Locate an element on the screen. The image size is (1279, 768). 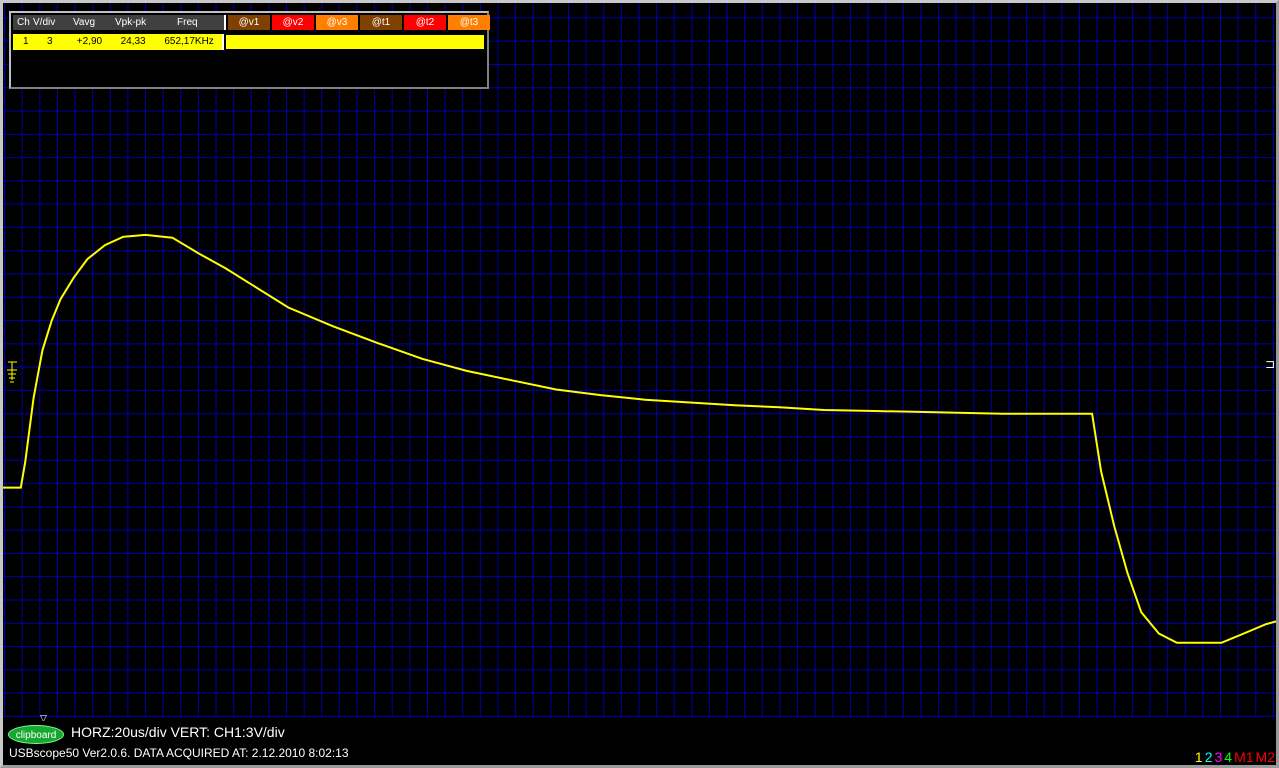
channel-1-button: 1 is located at coordinates (1199, 757).